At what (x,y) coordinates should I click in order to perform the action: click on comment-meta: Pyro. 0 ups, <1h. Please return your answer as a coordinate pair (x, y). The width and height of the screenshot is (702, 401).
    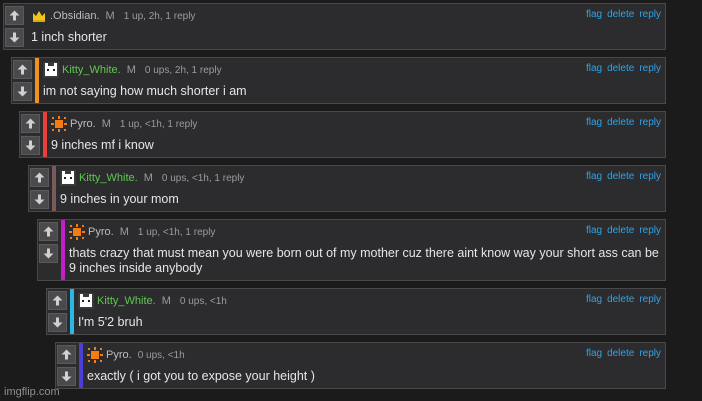
    Looking at the image, I should click on (136, 355).